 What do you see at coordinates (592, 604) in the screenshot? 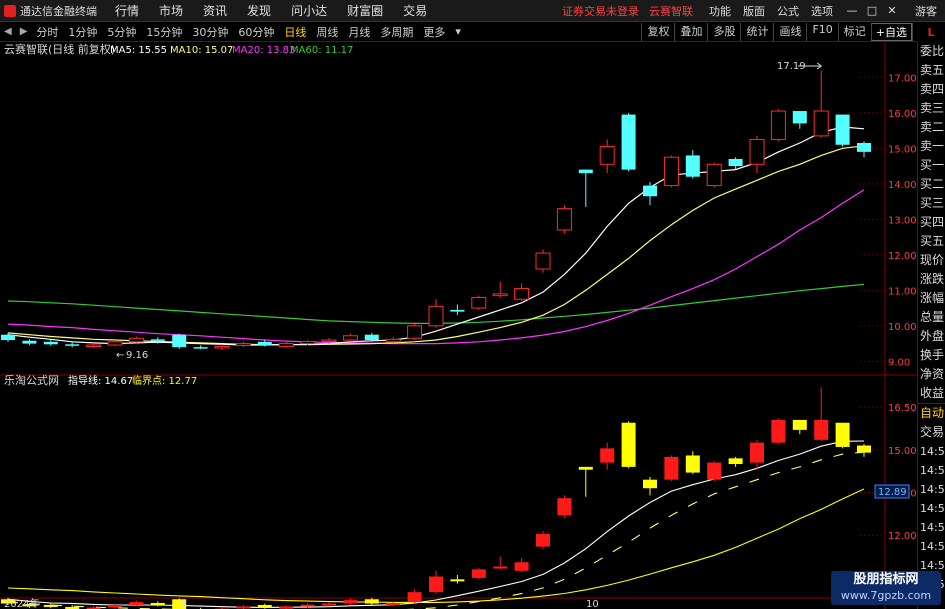
I see `xaxis-label-10: 10` at bounding box center [592, 604].